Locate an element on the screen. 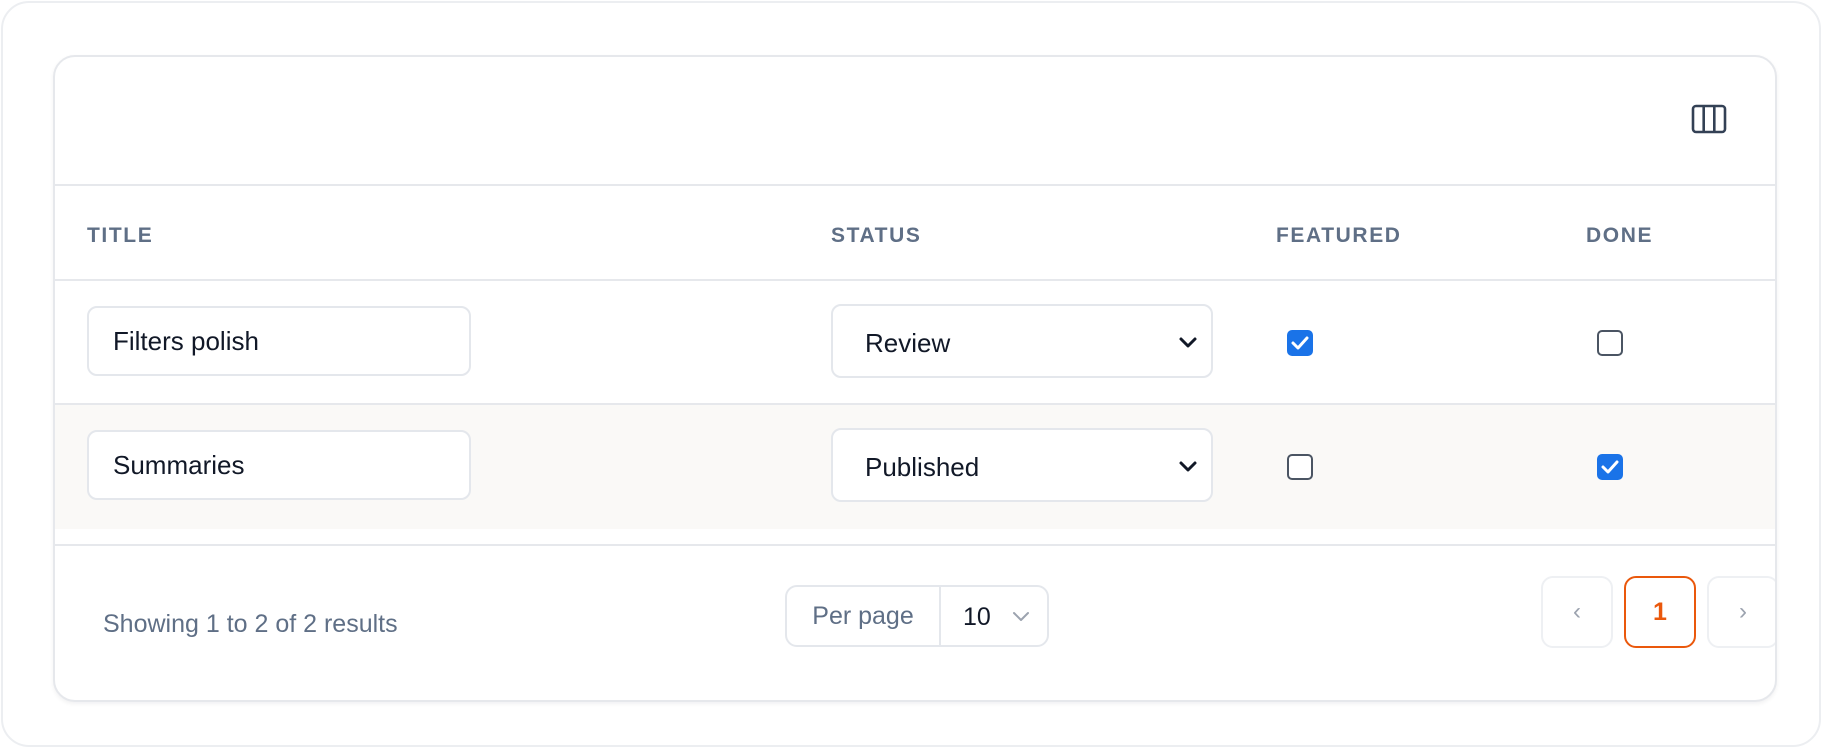  per-page-value: 10 is located at coordinates (977, 617).